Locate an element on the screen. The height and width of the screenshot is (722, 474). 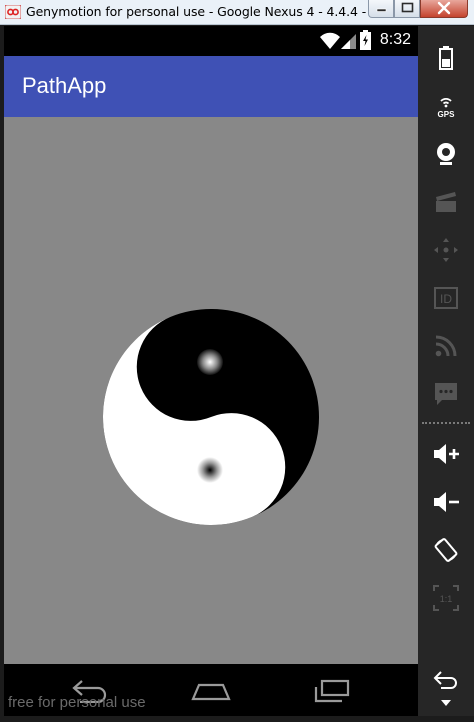
webcam-icon is located at coordinates (446, 154).